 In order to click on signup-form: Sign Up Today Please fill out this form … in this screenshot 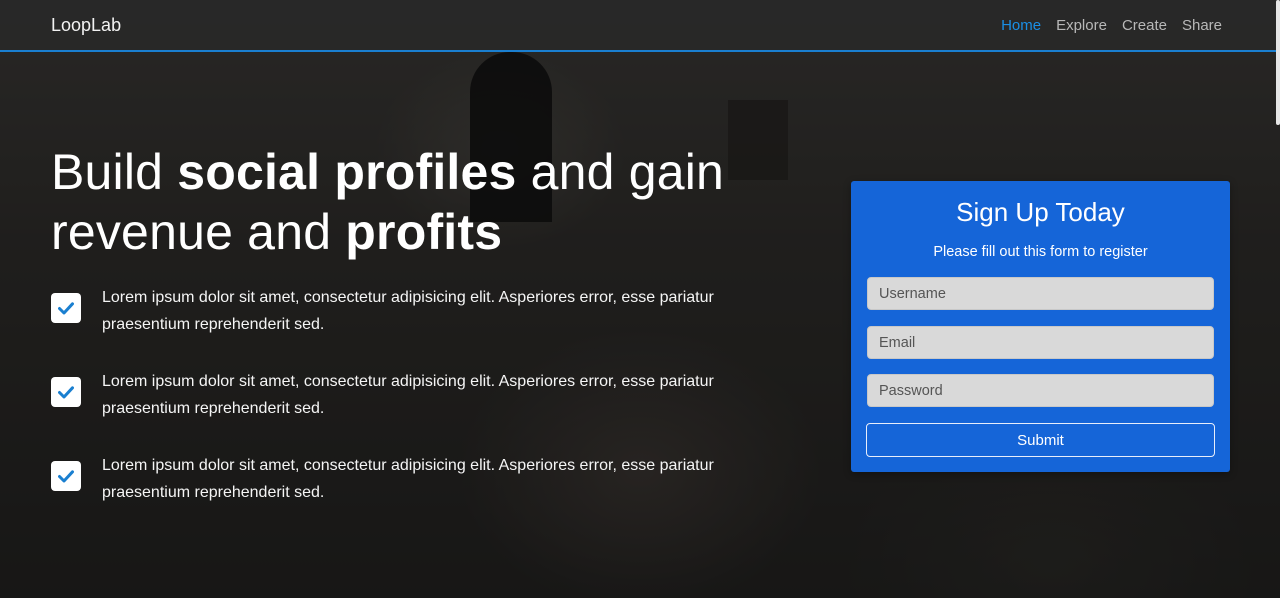, I will do `click(1040, 326)`.